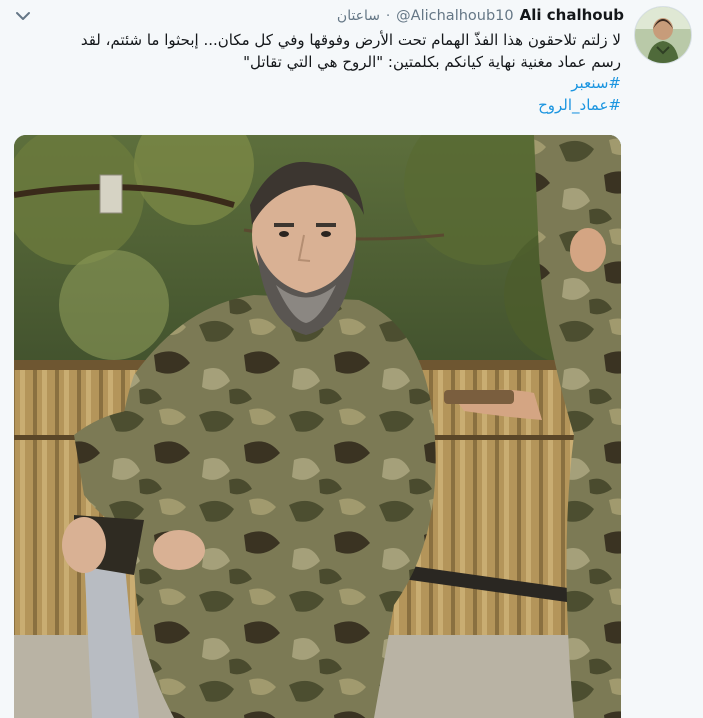 The width and height of the screenshot is (703, 718). What do you see at coordinates (321, 84) in the screenshot?
I see `hashtag-link: #سنعبر` at bounding box center [321, 84].